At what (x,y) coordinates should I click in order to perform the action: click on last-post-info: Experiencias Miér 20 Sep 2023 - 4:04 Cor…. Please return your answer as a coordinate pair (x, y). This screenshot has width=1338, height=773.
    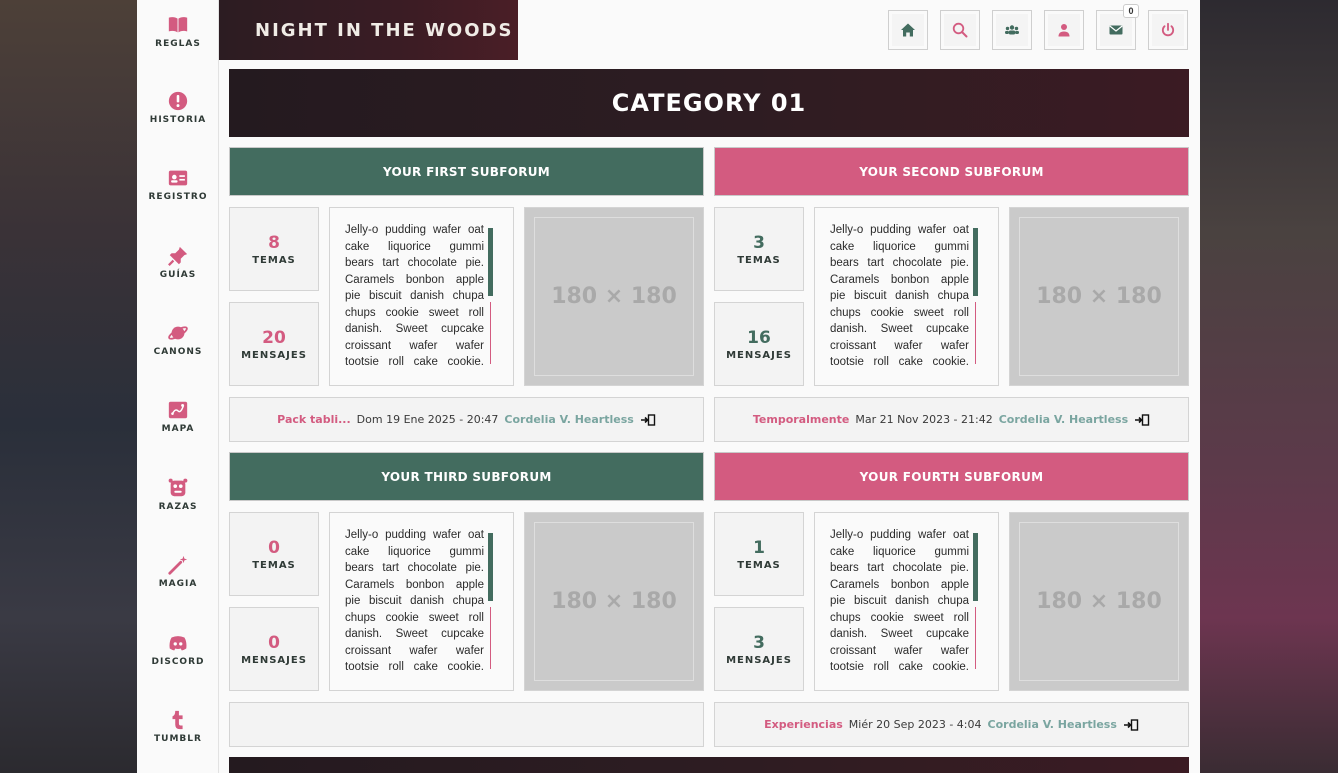
    Looking at the image, I should click on (951, 724).